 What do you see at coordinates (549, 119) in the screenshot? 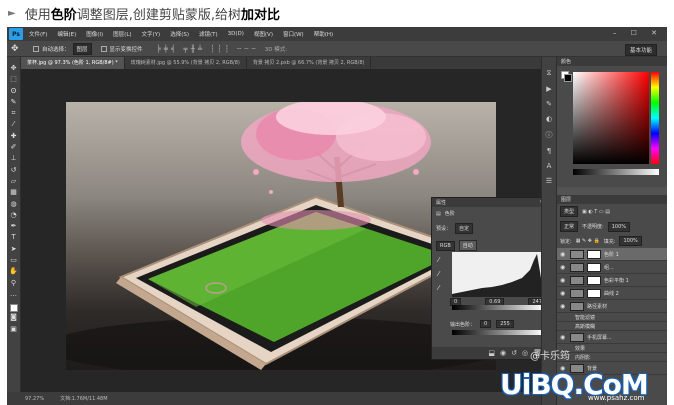
I see `adjustments-panel-icon: ◐` at bounding box center [549, 119].